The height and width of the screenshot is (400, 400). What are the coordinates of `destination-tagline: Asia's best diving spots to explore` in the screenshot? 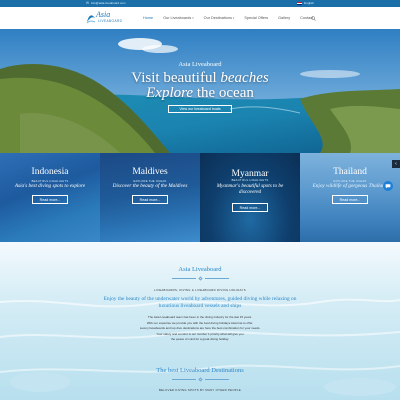 It's located at (50, 186).